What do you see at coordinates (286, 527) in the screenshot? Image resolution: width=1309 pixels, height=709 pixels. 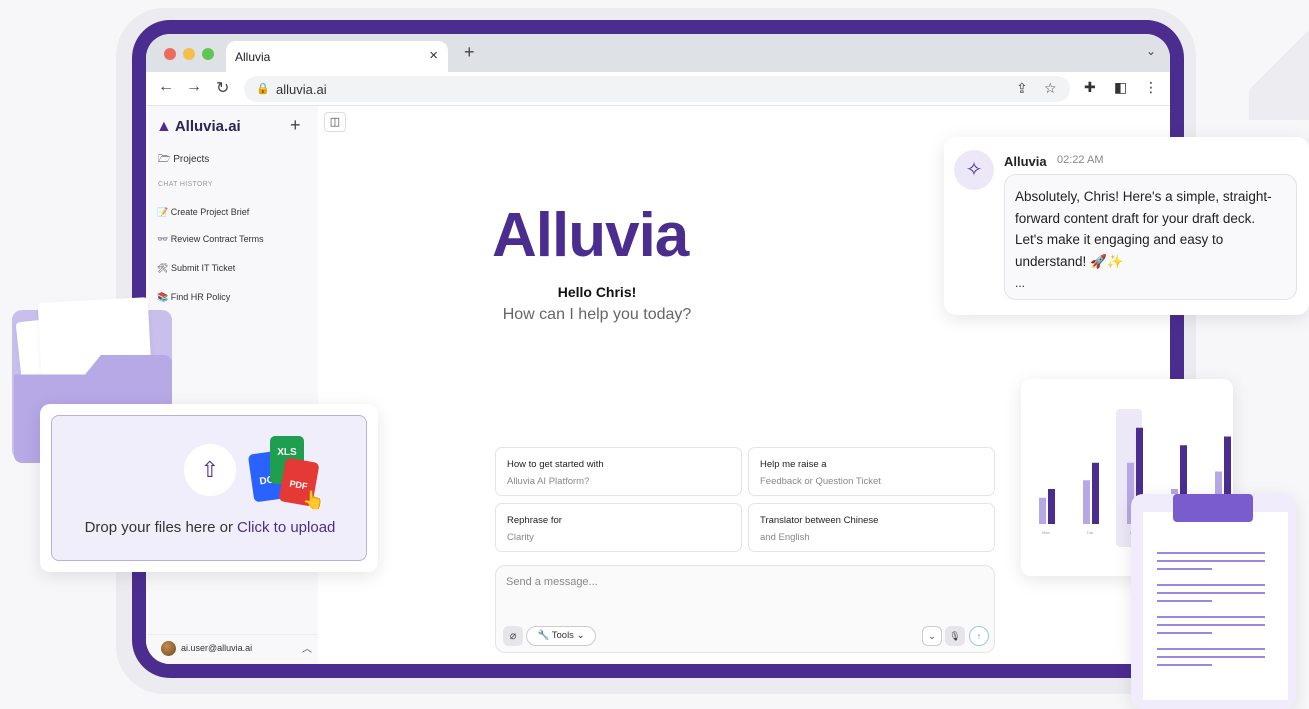 I see `click-to-upload-link: Click to upload` at bounding box center [286, 527].